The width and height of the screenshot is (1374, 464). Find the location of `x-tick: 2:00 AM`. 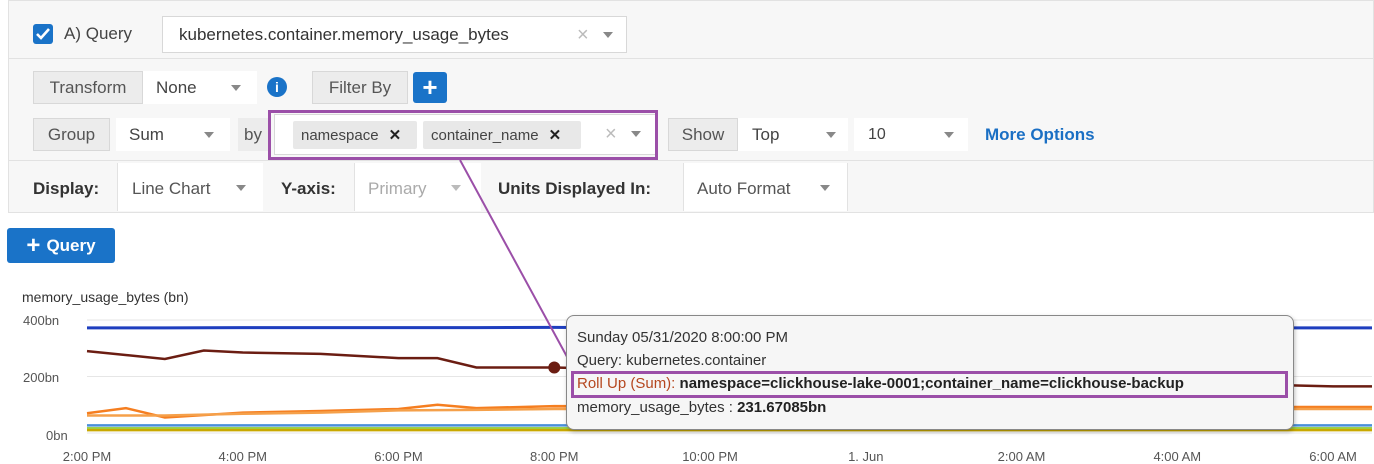

x-tick: 2:00 AM is located at coordinates (1021, 456).